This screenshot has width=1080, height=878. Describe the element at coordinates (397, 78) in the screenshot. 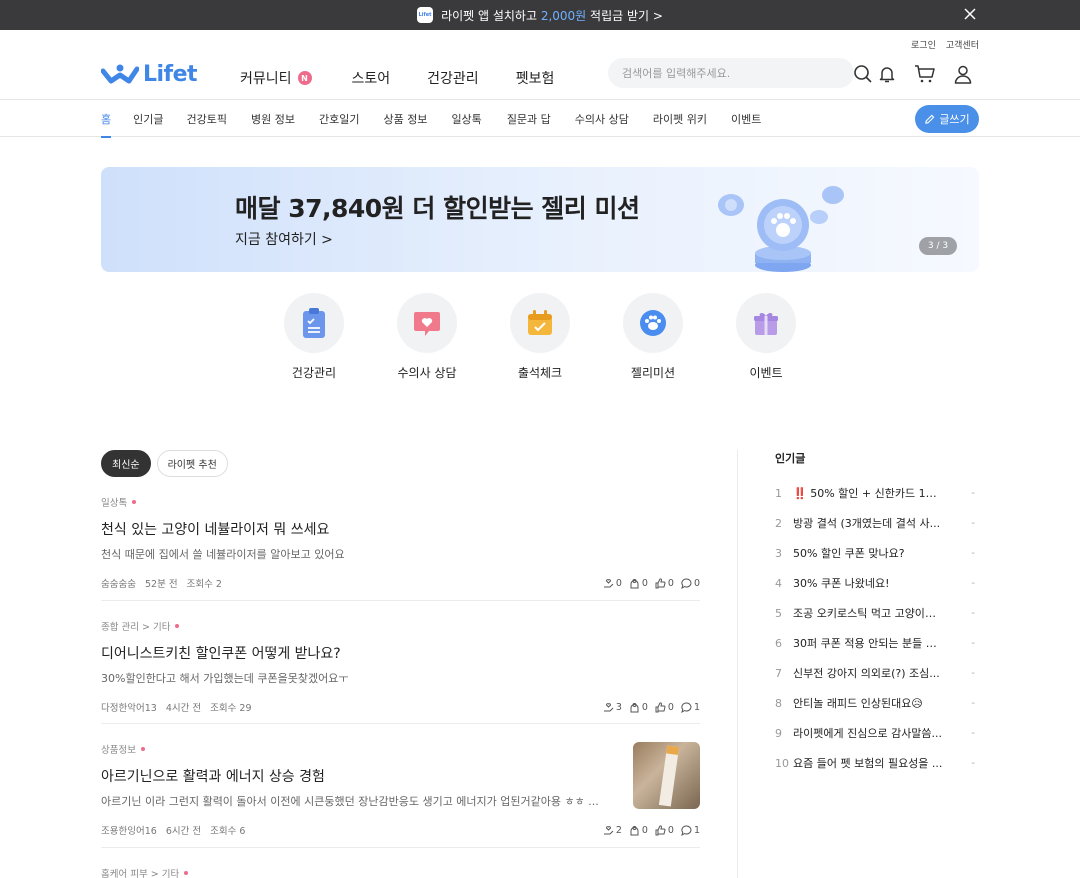

I see `main-nav: 커뮤니티 N 스토어 건강관리 펫보험` at that location.